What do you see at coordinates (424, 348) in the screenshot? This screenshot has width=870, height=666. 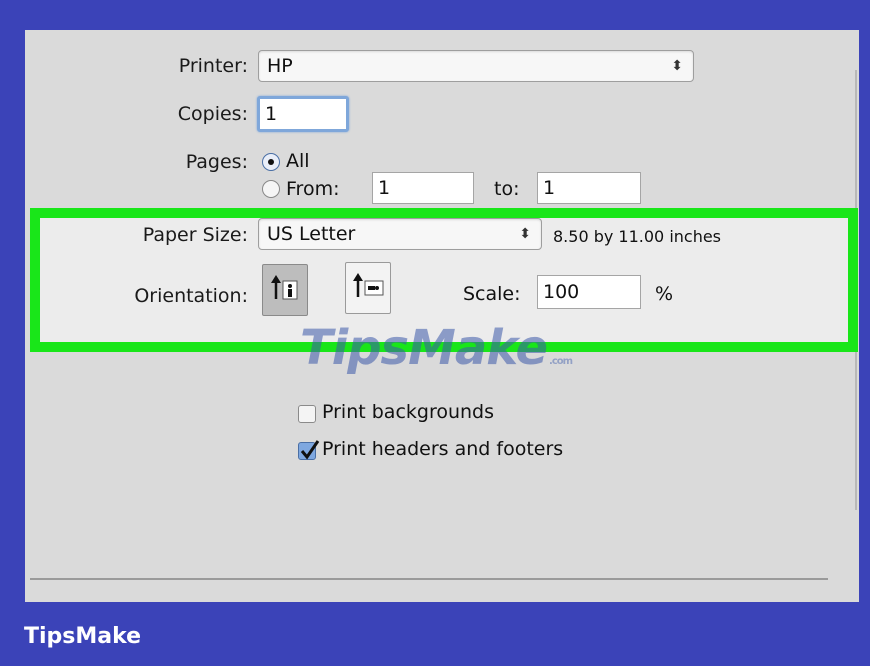 I see `watermark-text: TipsMake` at bounding box center [424, 348].